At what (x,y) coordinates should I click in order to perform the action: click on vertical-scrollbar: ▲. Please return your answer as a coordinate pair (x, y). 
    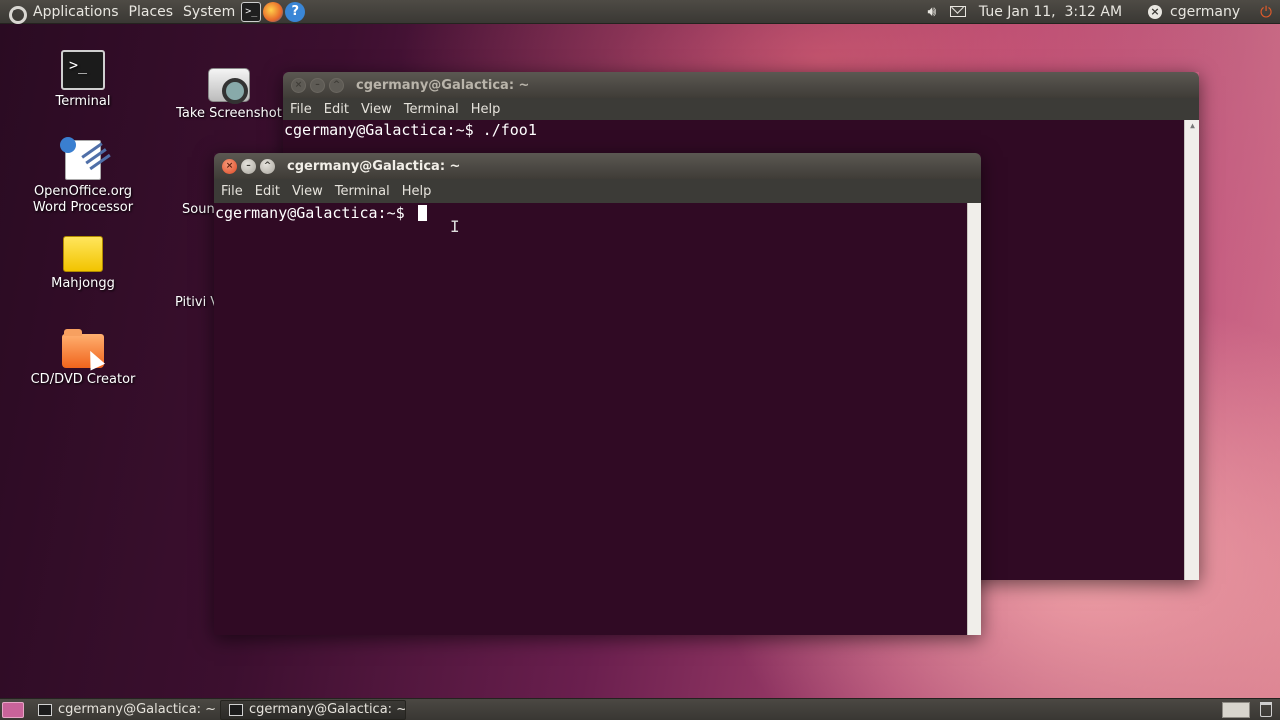
    Looking at the image, I should click on (1191, 350).